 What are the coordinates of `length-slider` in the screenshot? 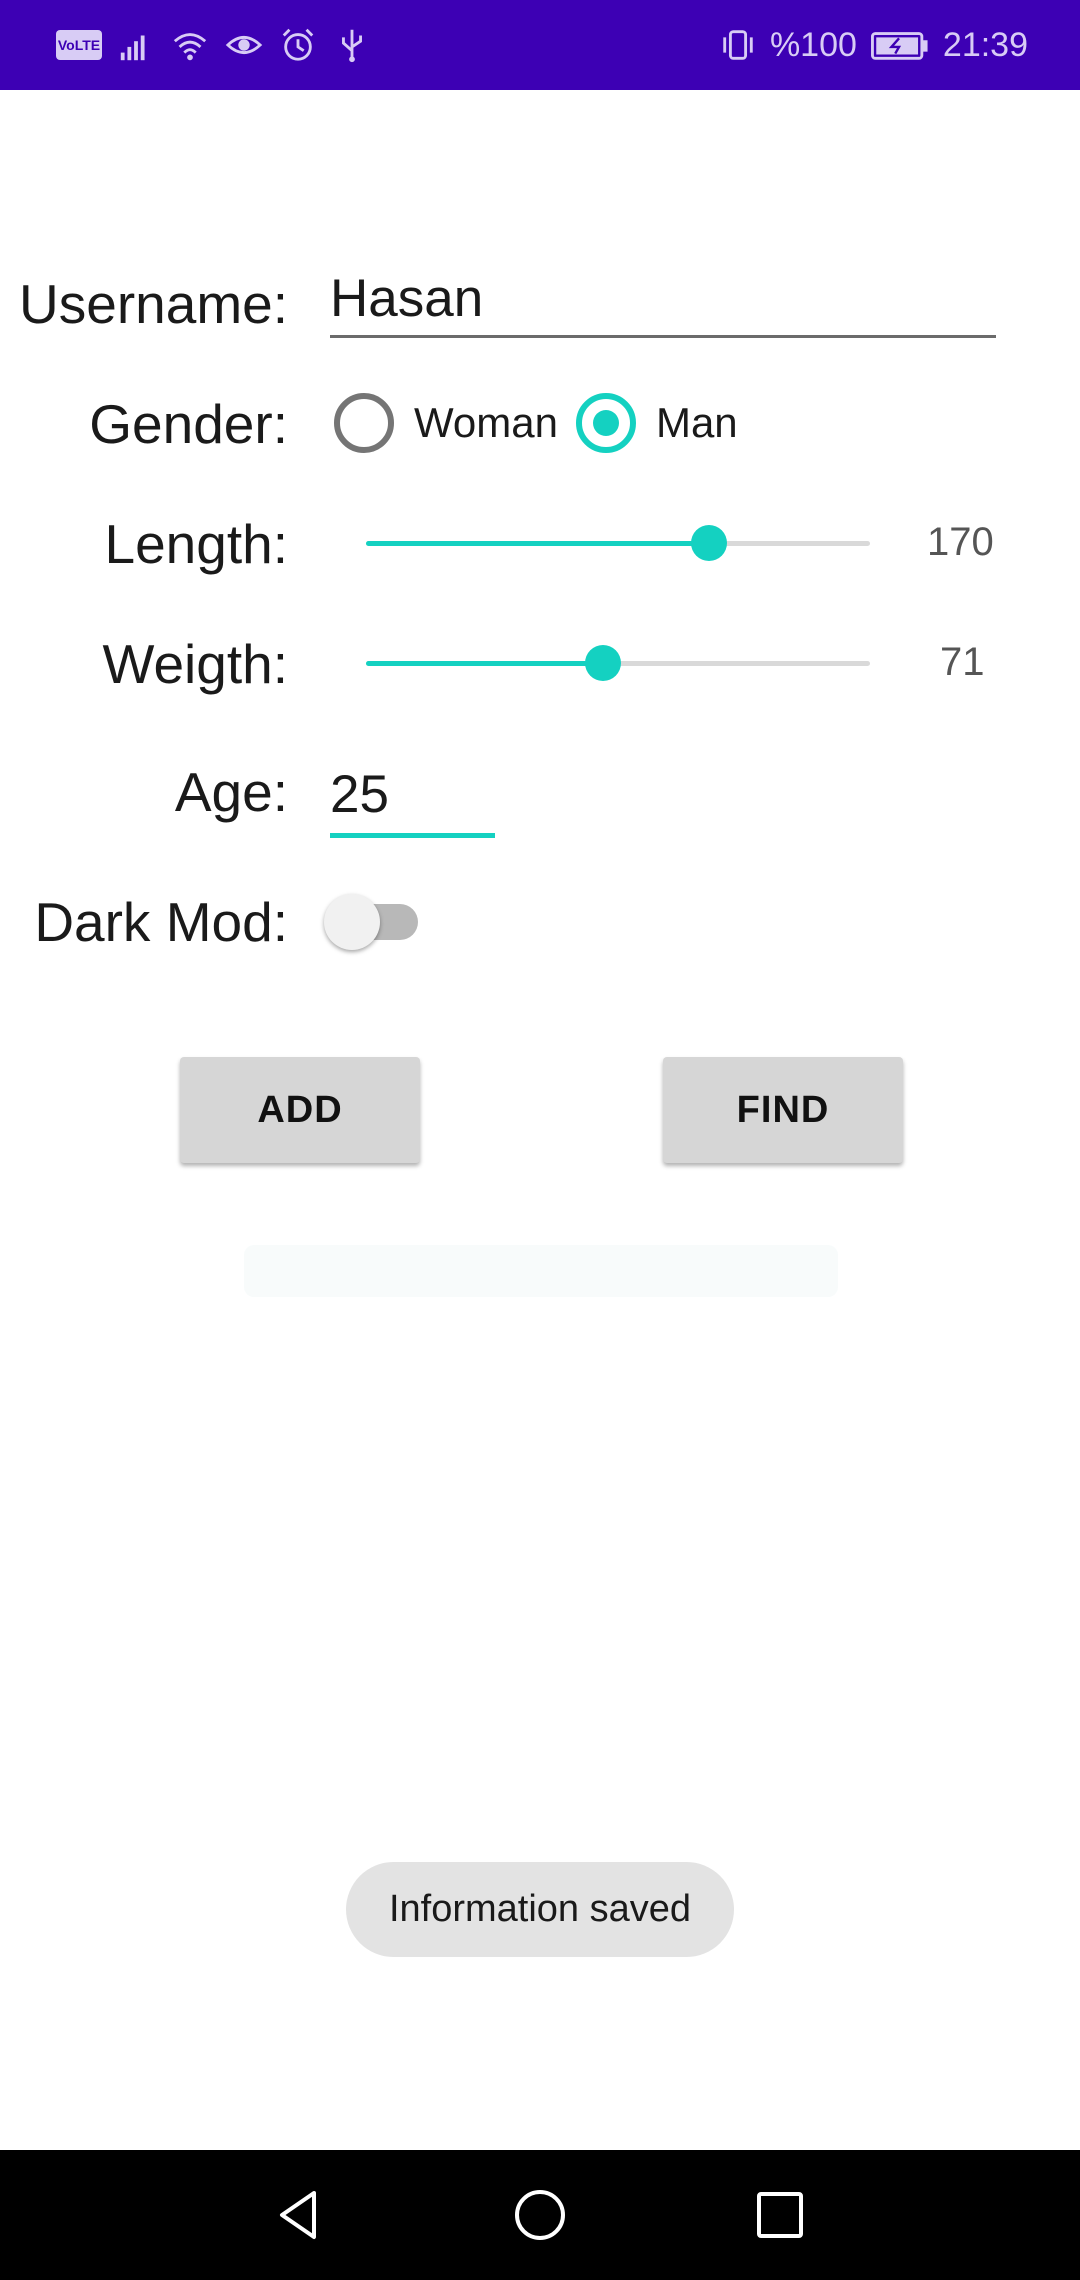 It's located at (618, 543).